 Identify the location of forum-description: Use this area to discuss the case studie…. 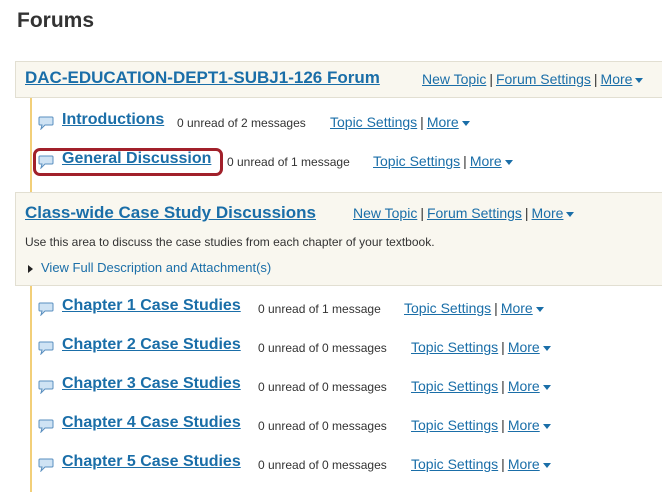
(230, 242).